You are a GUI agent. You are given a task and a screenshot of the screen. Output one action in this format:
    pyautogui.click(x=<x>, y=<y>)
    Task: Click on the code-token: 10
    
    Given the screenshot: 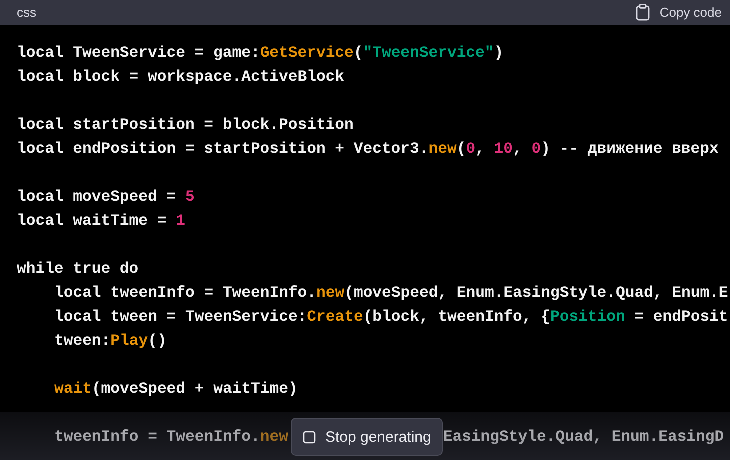 What is the action you would take?
    pyautogui.click(x=503, y=149)
    